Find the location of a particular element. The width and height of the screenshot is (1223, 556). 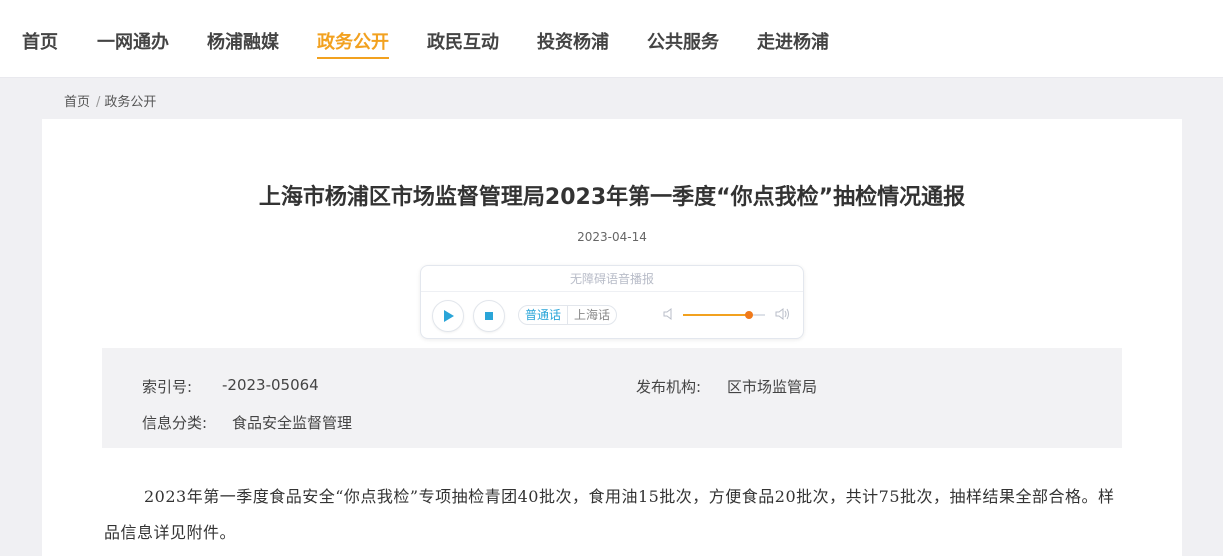

publisher-label: 发布机构: is located at coordinates (669, 387).